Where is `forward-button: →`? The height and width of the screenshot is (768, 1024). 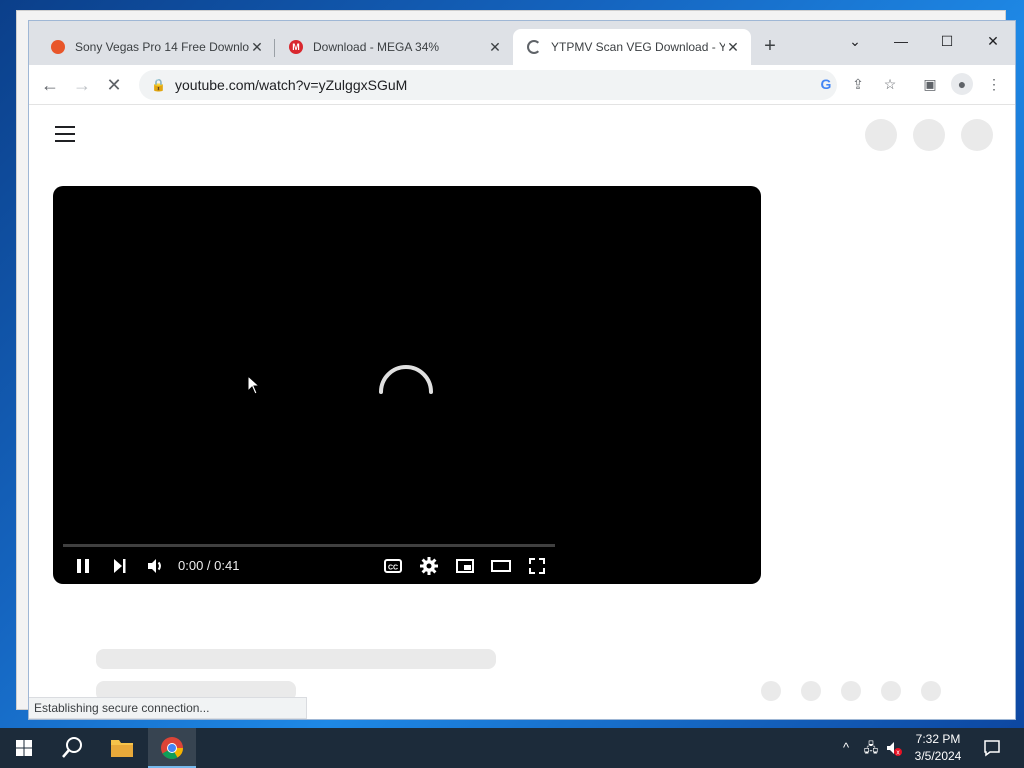 forward-button: → is located at coordinates (82, 85).